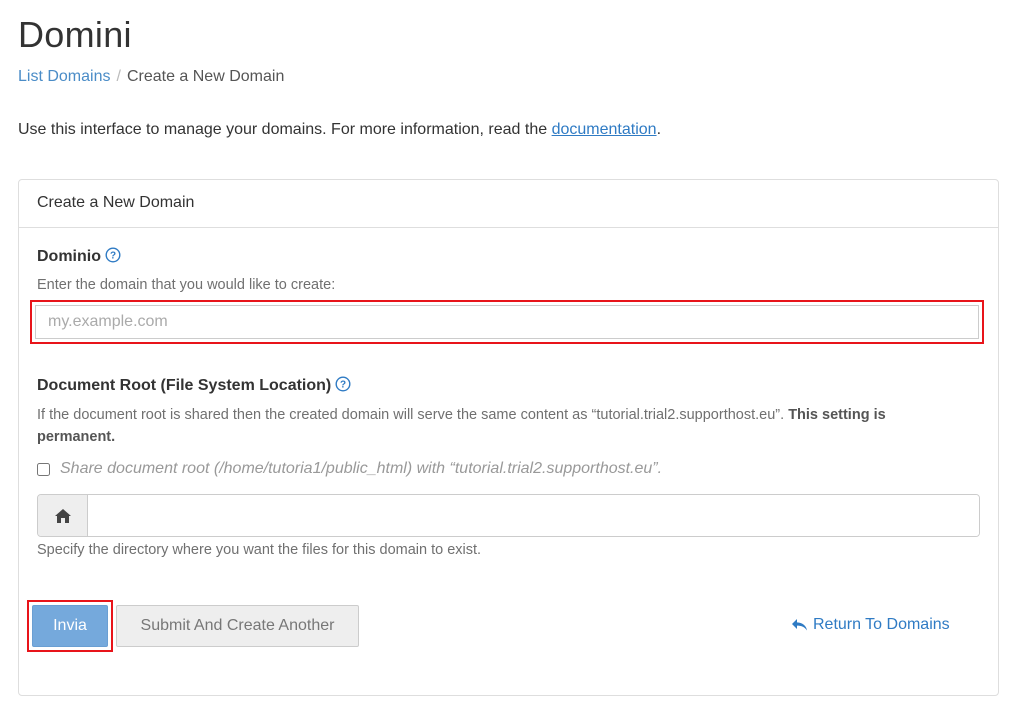 This screenshot has height=716, width=1024. Describe the element at coordinates (881, 624) in the screenshot. I see `return-to-domains-label: Return To Domains` at that location.